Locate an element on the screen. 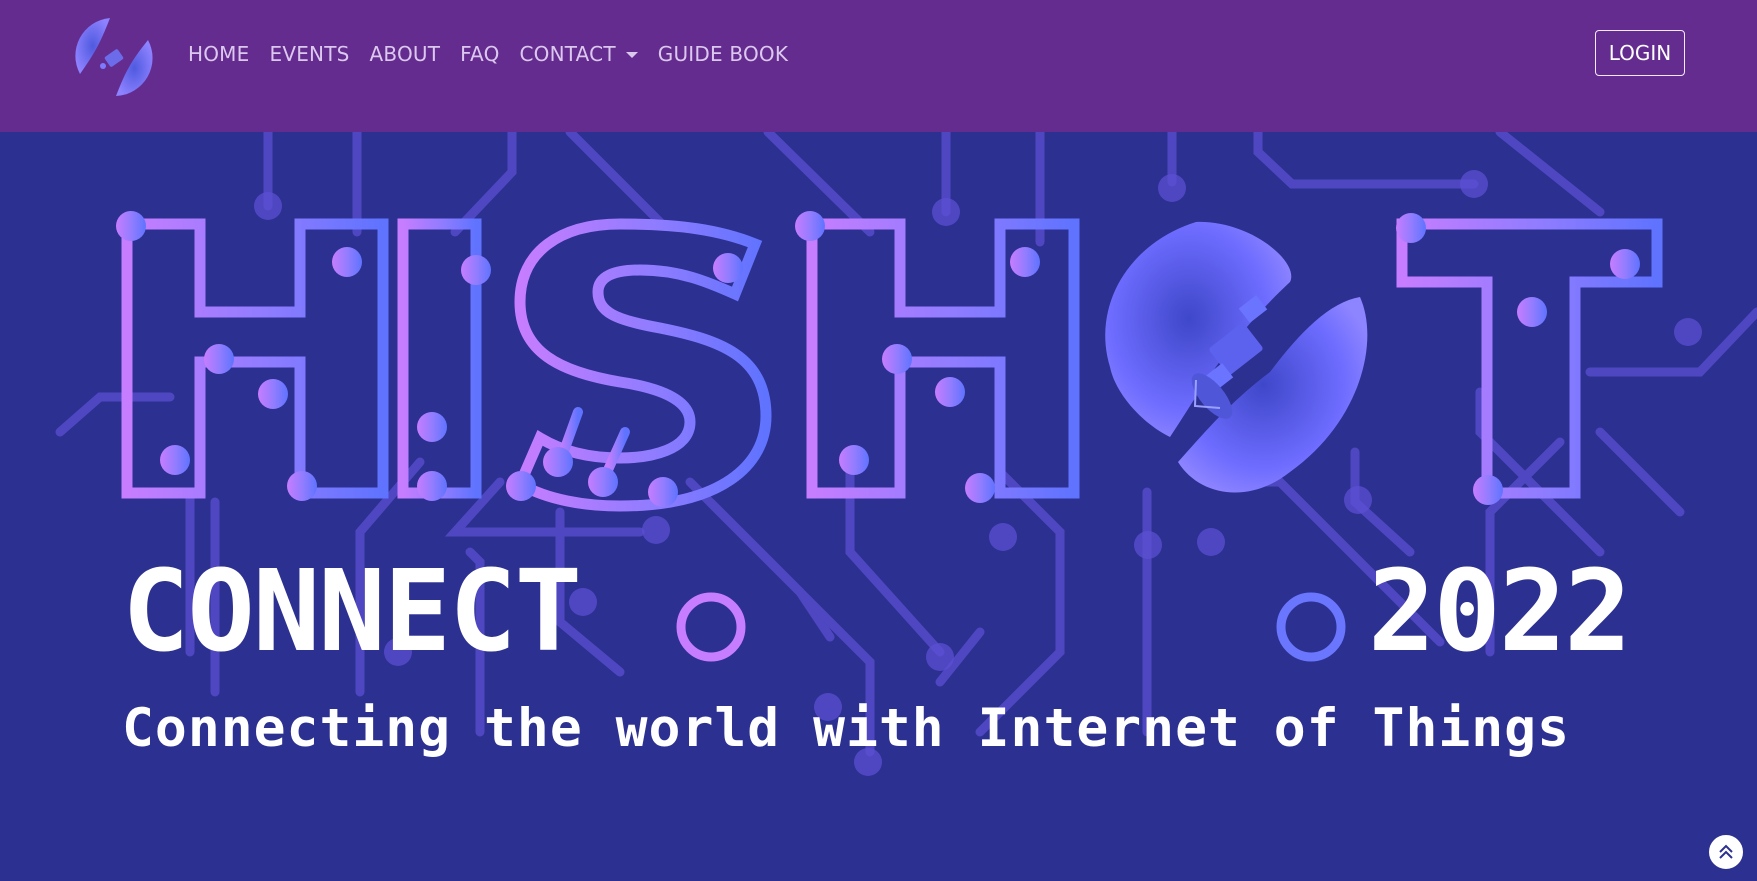  hero-subtitle-connect: CONNECT is located at coordinates (352, 612).